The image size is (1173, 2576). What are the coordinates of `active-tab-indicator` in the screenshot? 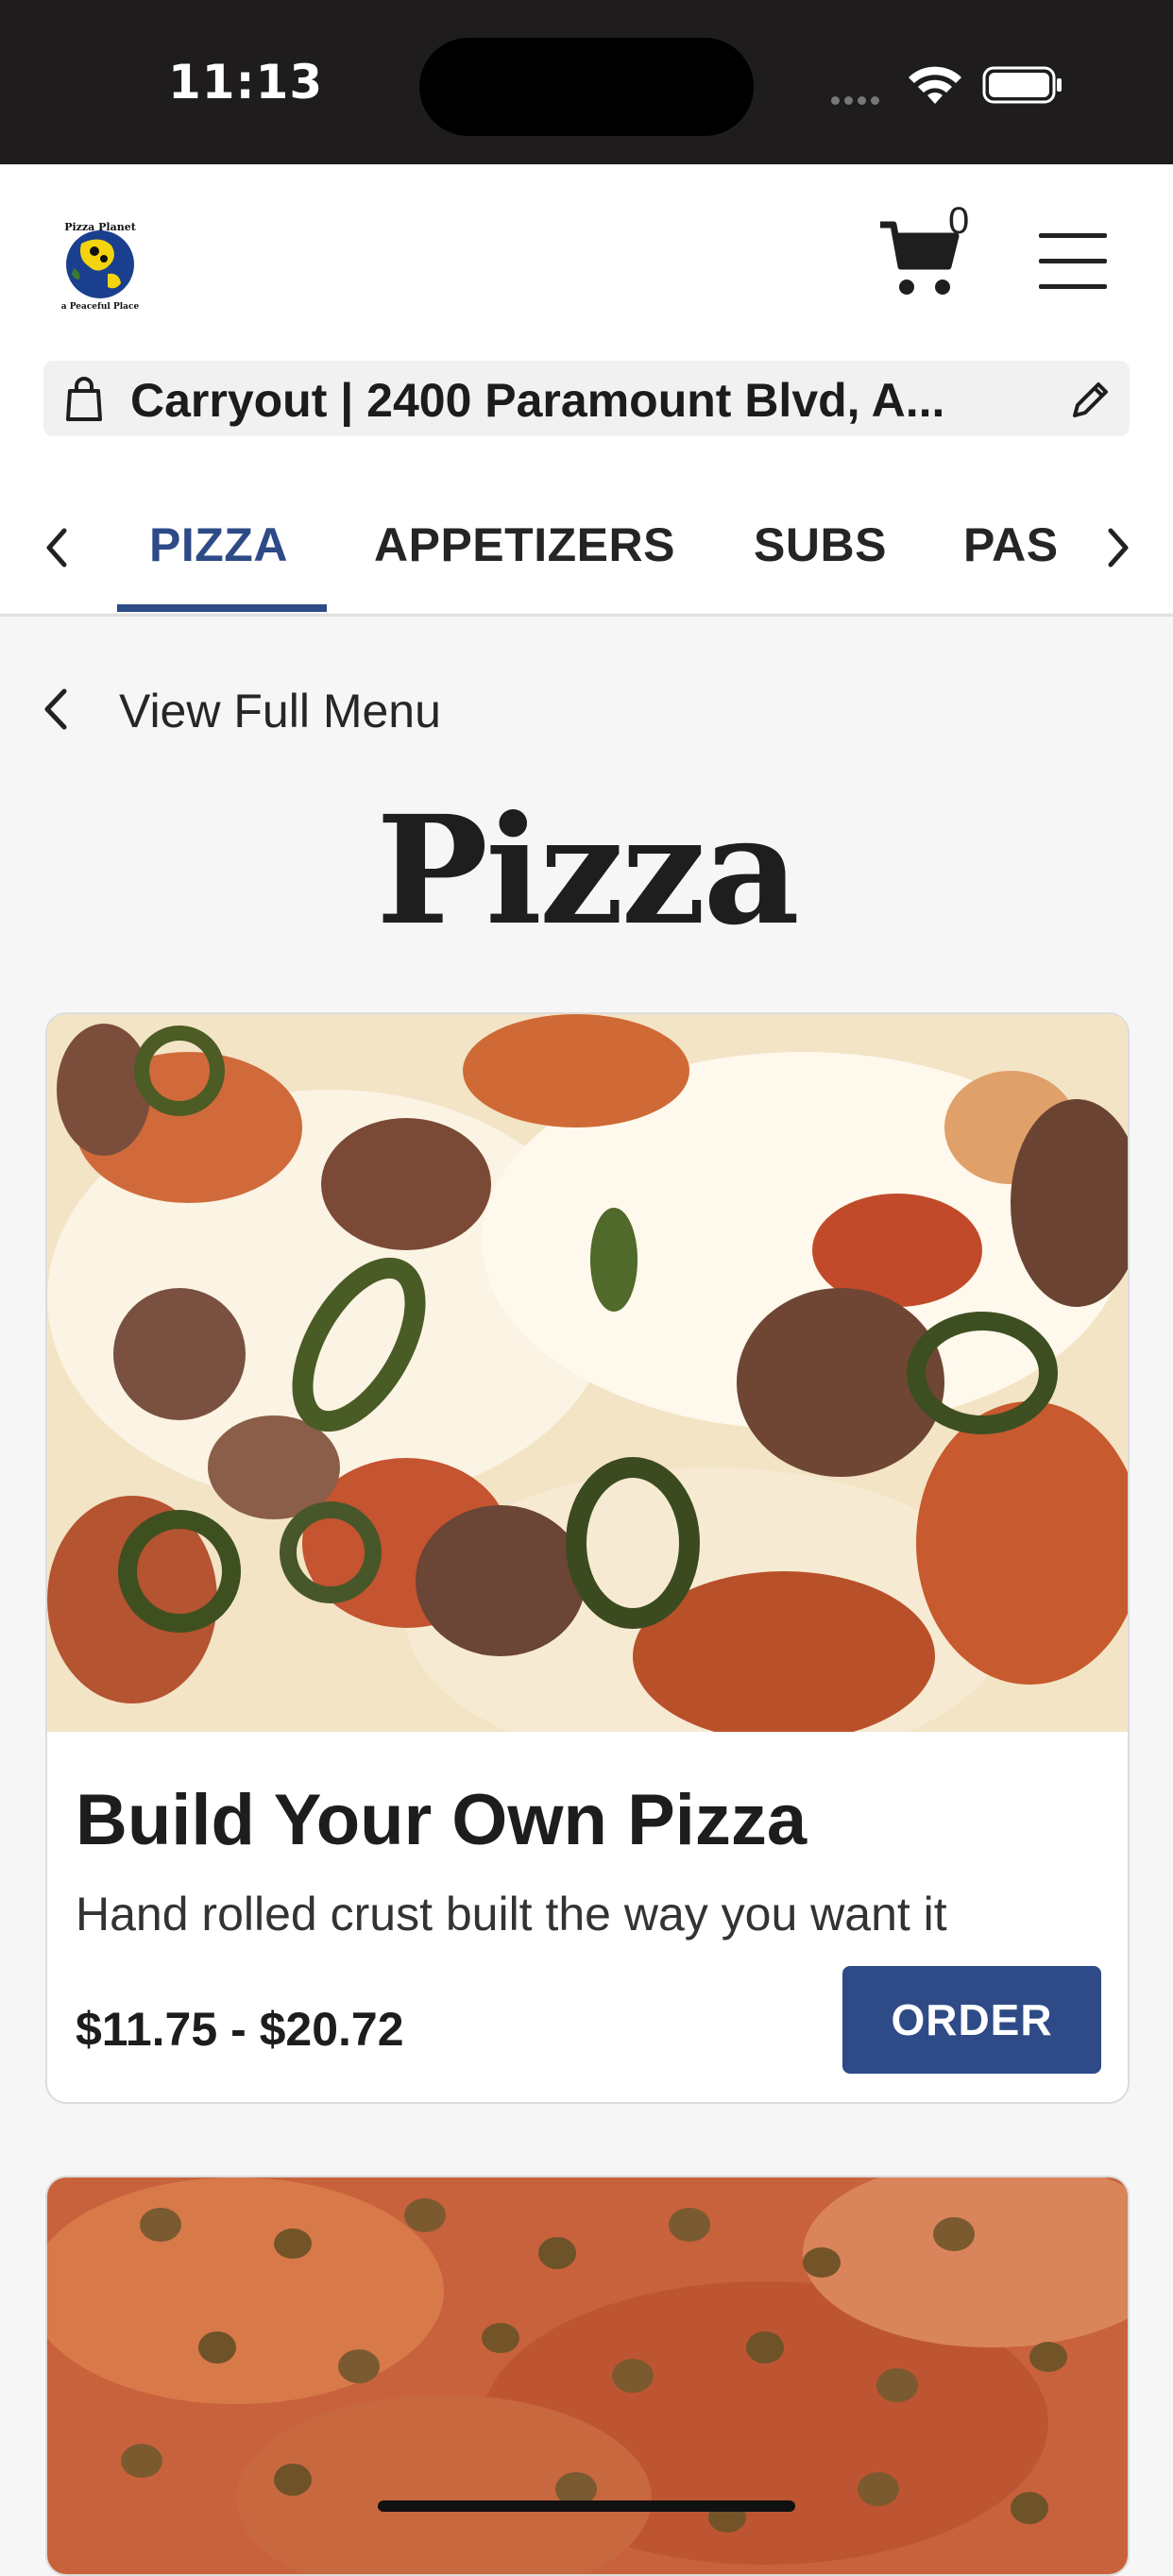 It's located at (222, 608).